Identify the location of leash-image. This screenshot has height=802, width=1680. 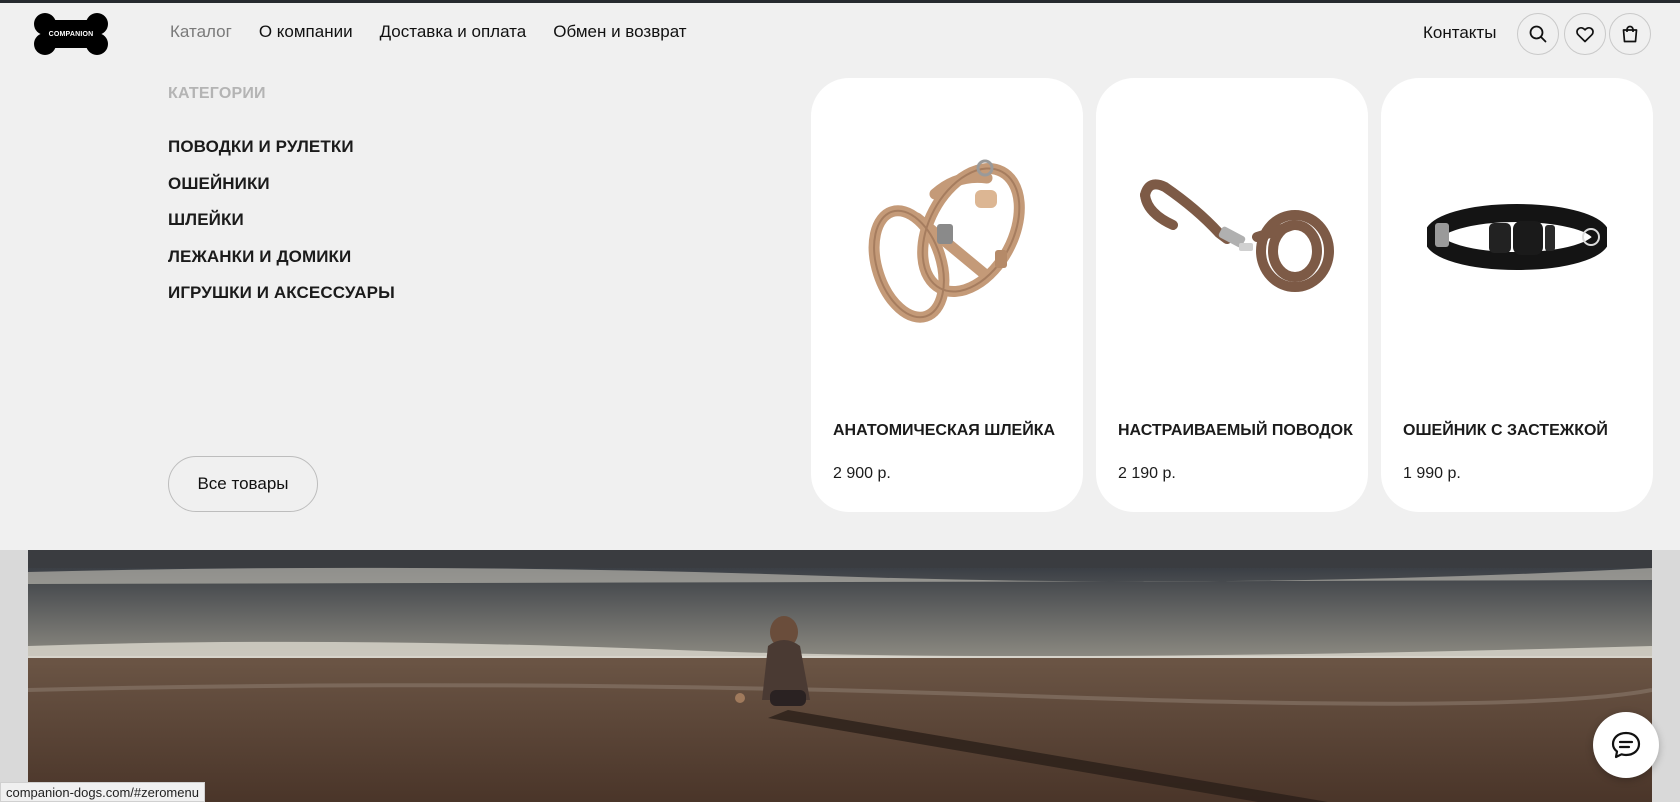
(1232, 238).